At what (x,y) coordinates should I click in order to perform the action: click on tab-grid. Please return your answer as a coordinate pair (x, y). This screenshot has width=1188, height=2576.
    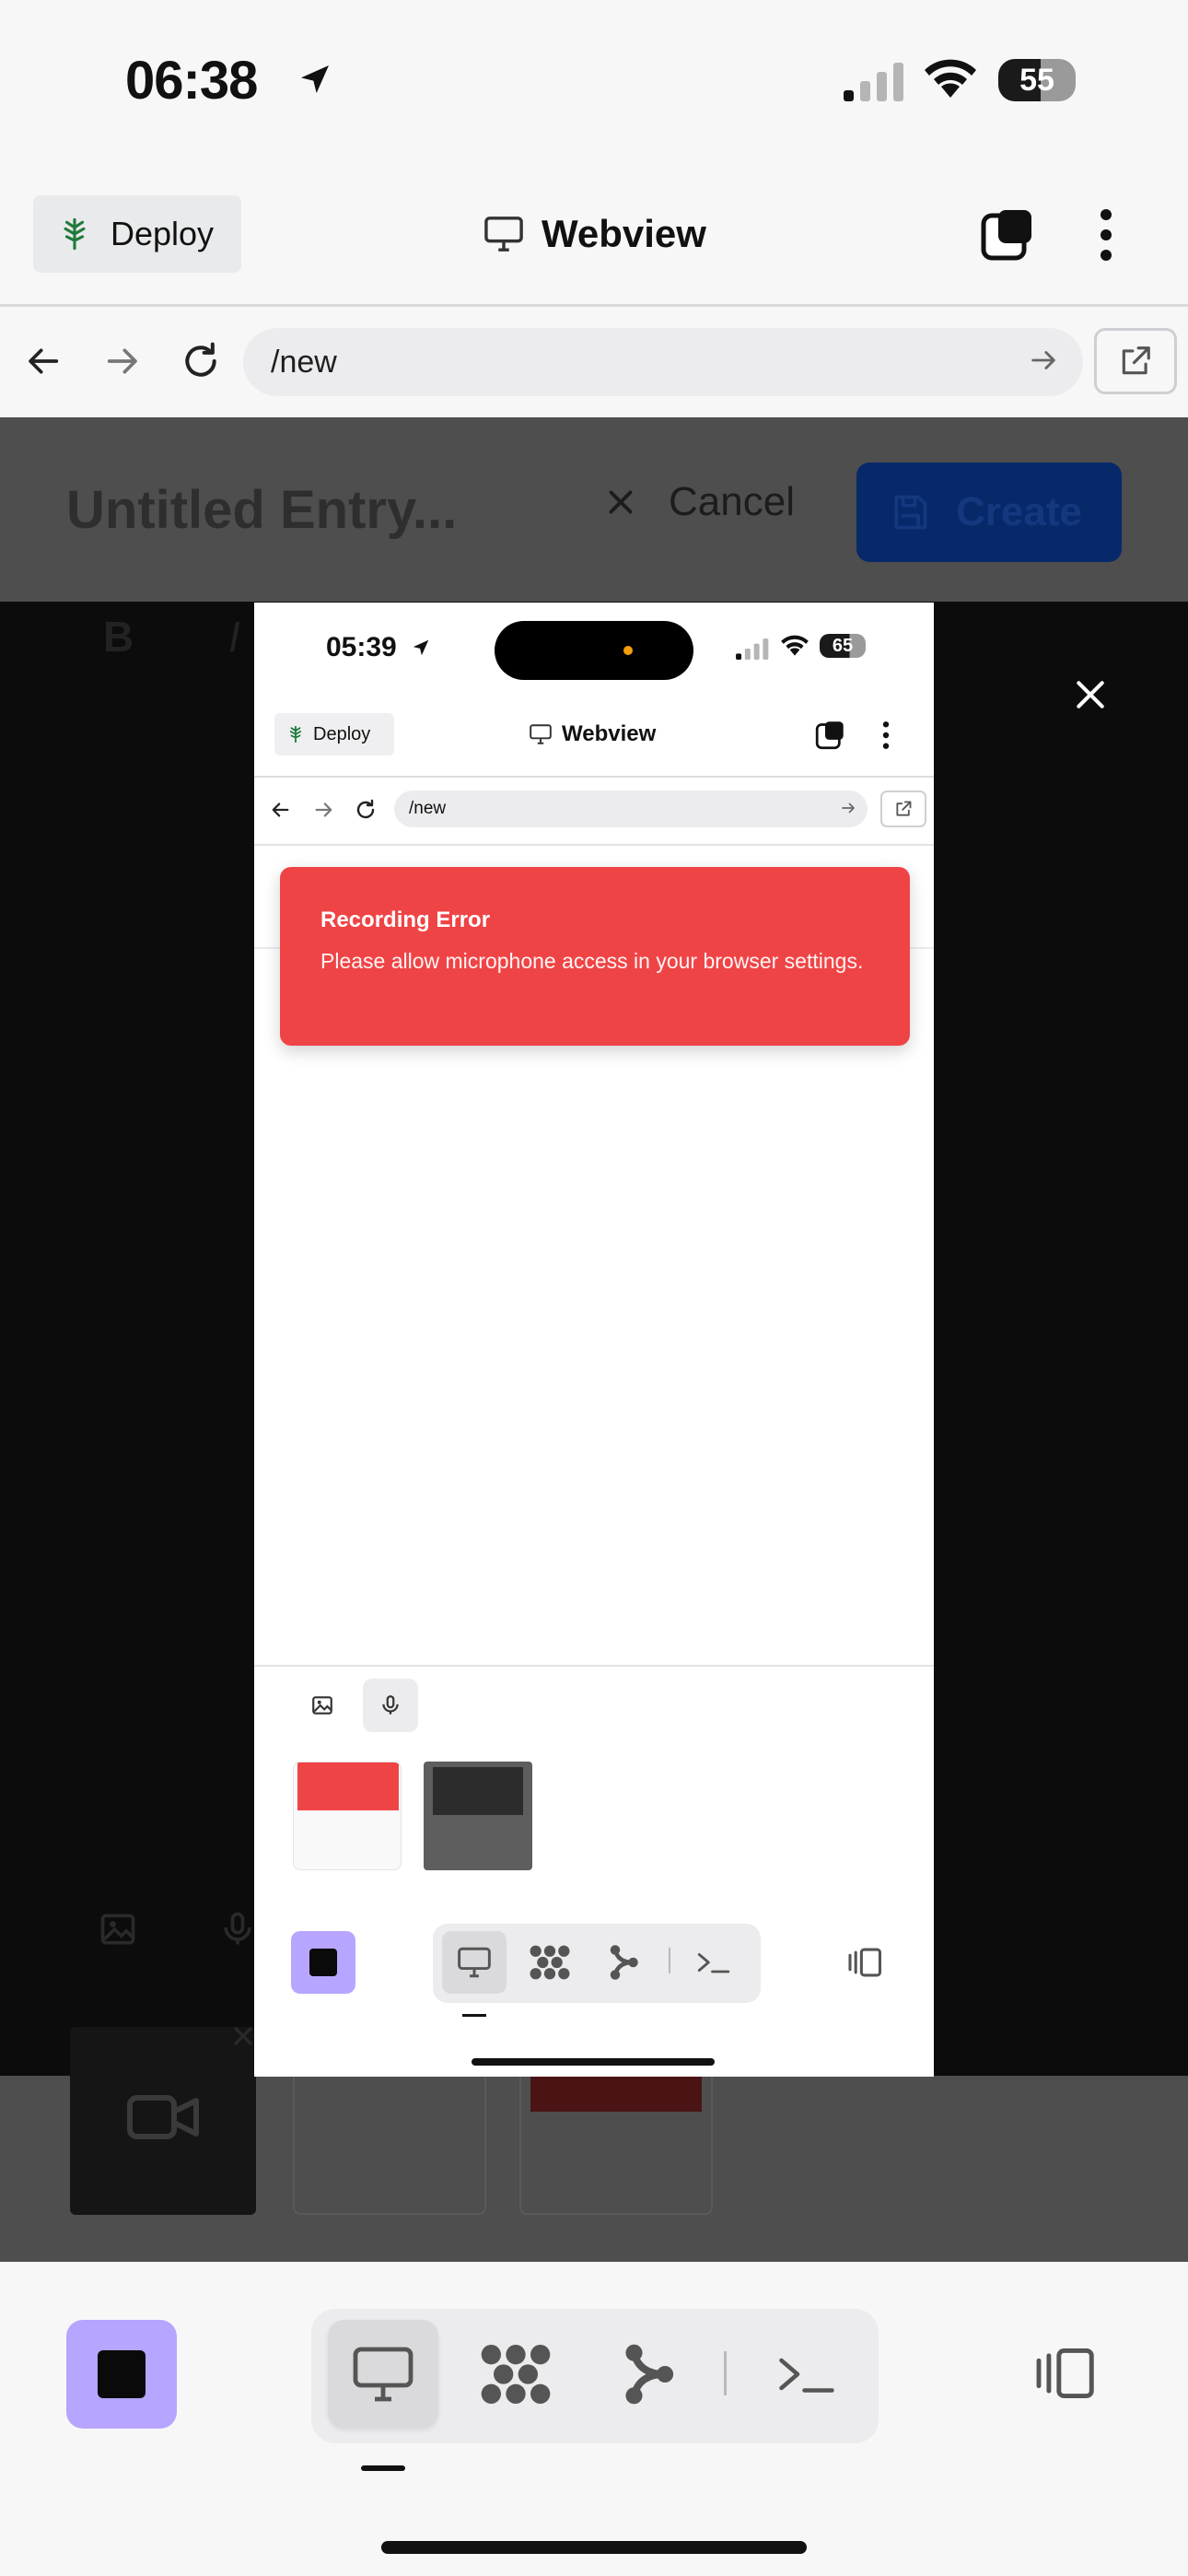
    Looking at the image, I should click on (515, 2374).